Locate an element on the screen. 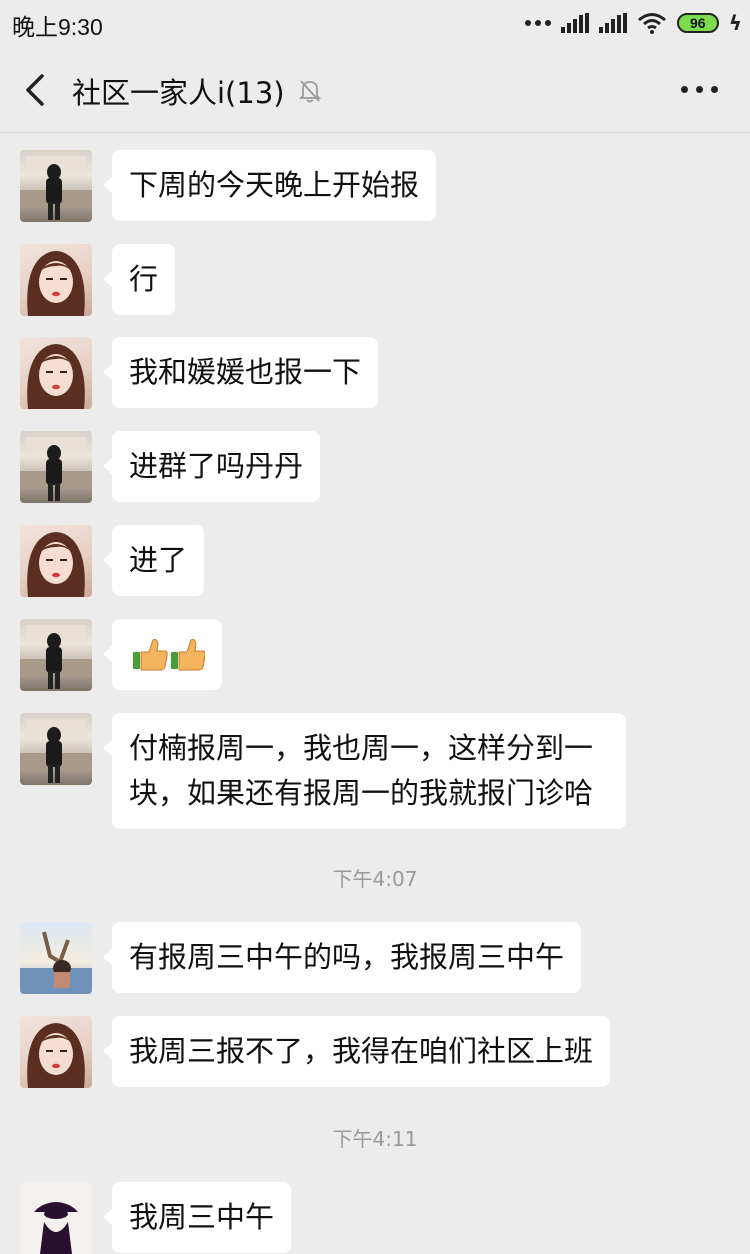  signal-icon is located at coordinates (574, 23).